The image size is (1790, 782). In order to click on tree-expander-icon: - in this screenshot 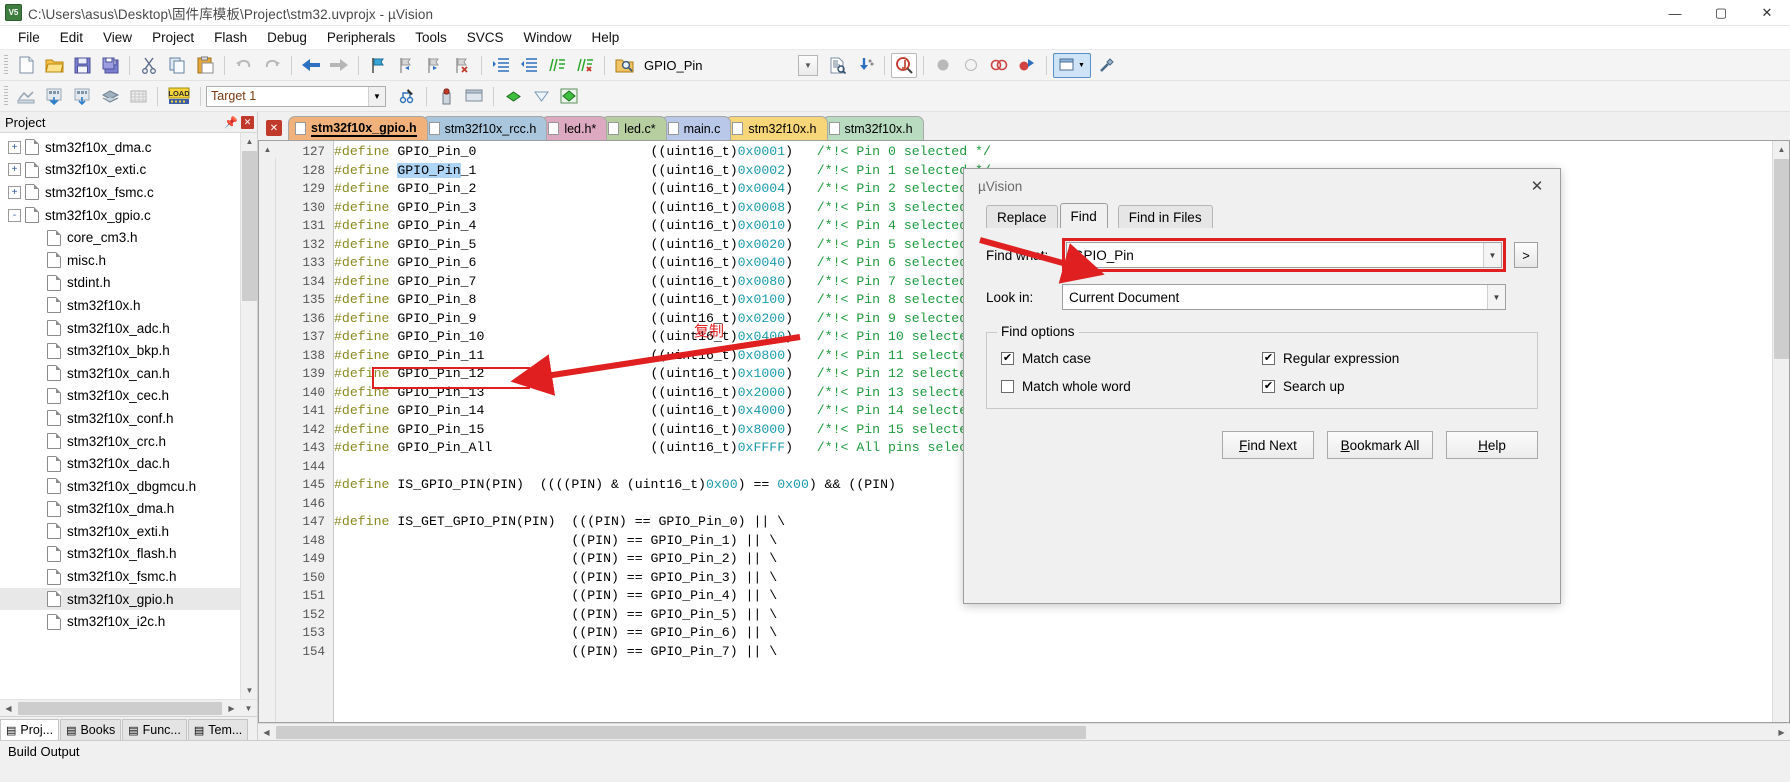, I will do `click(14, 215)`.